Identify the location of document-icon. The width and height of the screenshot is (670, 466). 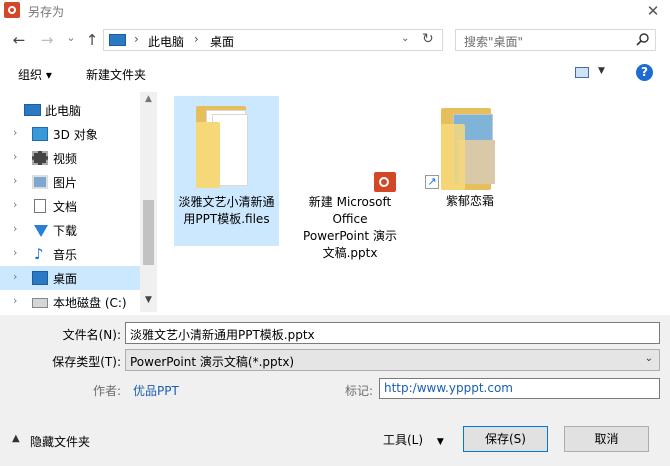
(40, 206).